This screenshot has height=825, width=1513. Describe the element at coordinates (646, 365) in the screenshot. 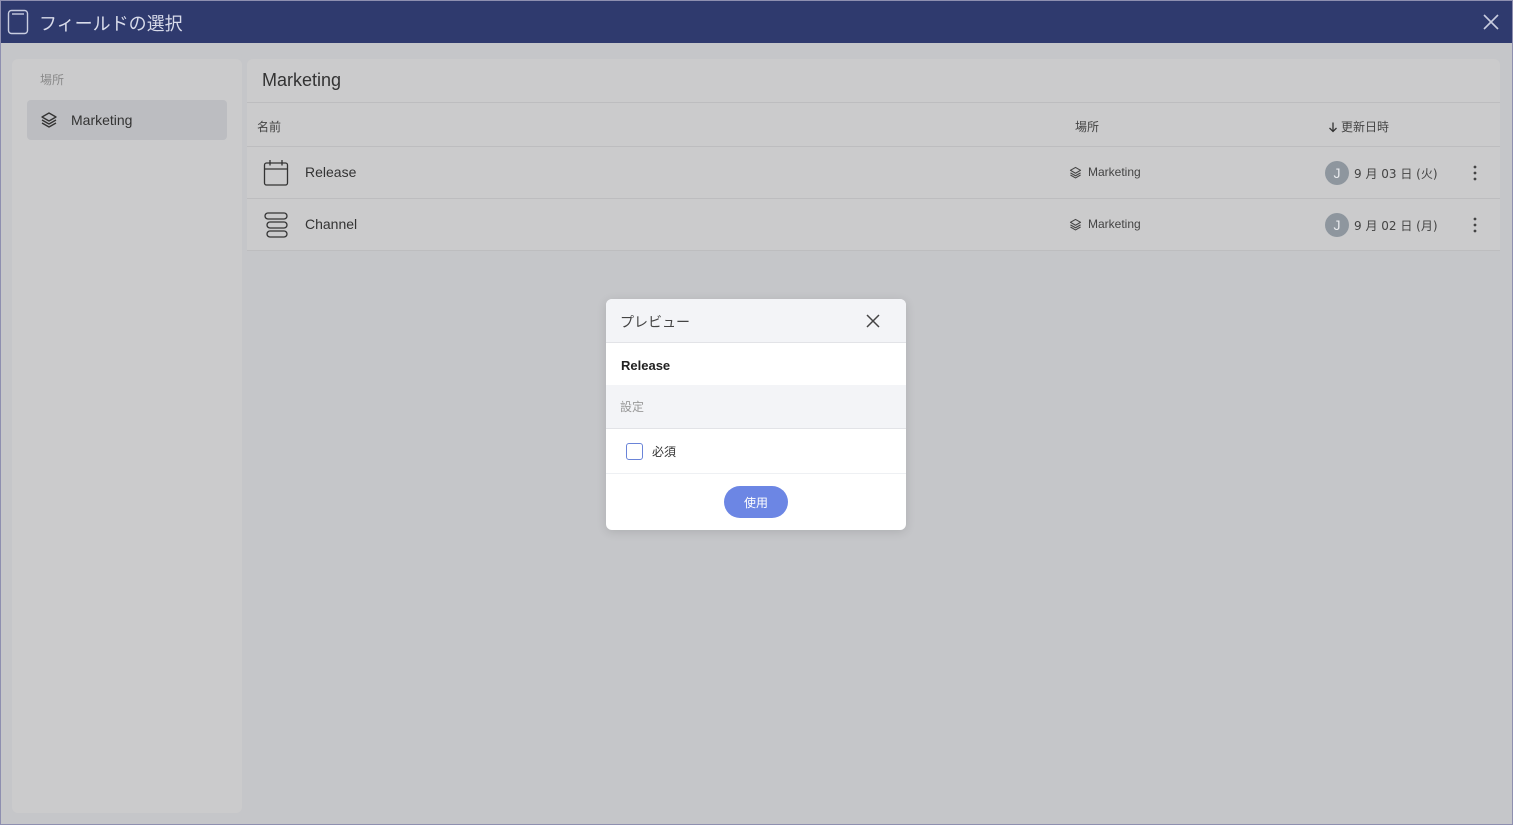

I see `dialog-field-name: Release` at that location.